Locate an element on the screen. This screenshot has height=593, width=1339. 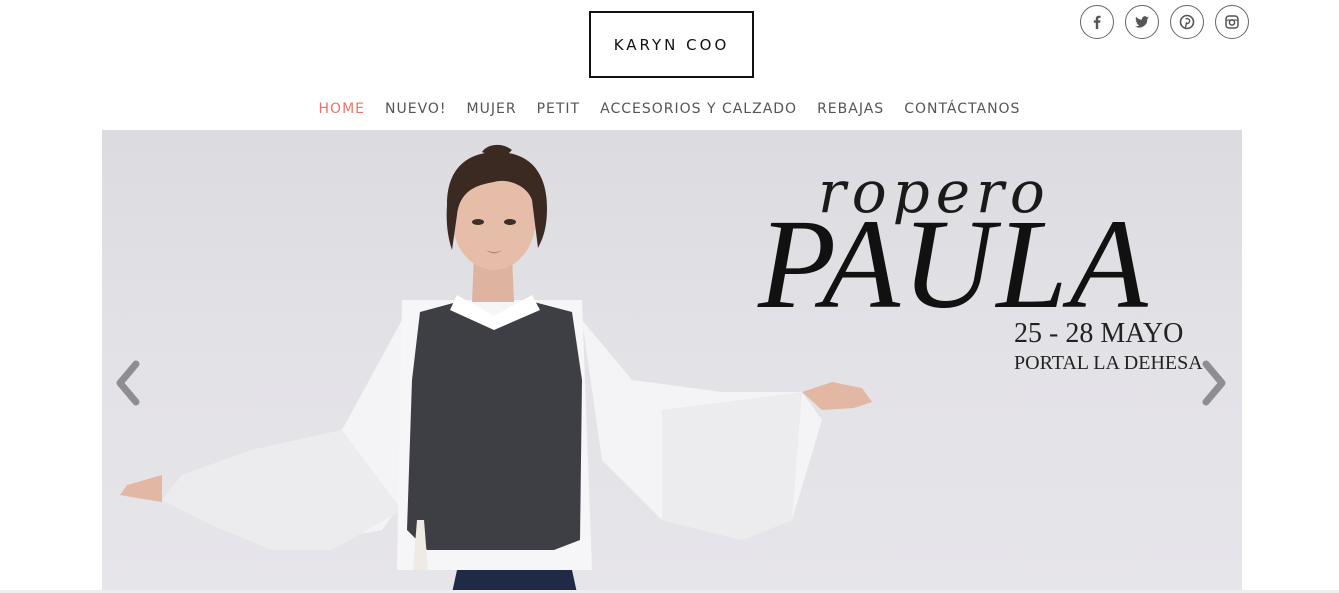
nav-item-nuevo: NUEVO! is located at coordinates (416, 109).